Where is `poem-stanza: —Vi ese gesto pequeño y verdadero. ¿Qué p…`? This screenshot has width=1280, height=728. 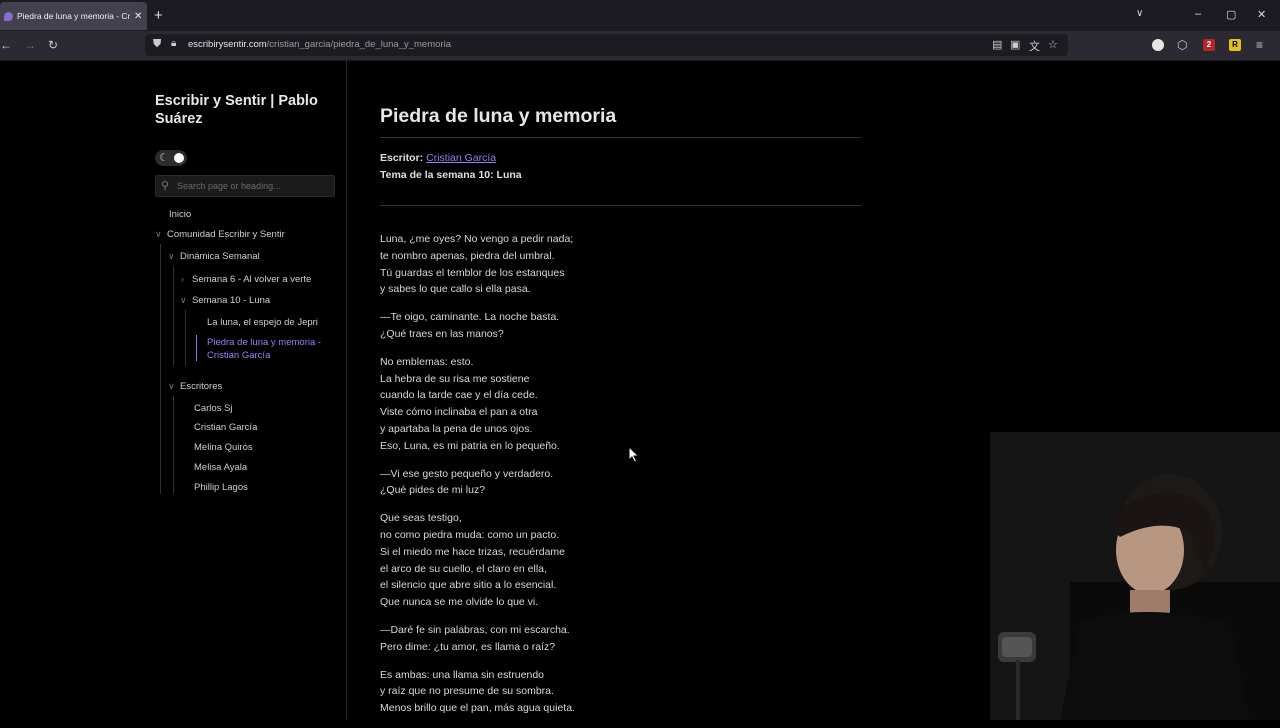 poem-stanza: —Vi ese gesto pequeño y verdadero. ¿Qué p… is located at coordinates (610, 483).